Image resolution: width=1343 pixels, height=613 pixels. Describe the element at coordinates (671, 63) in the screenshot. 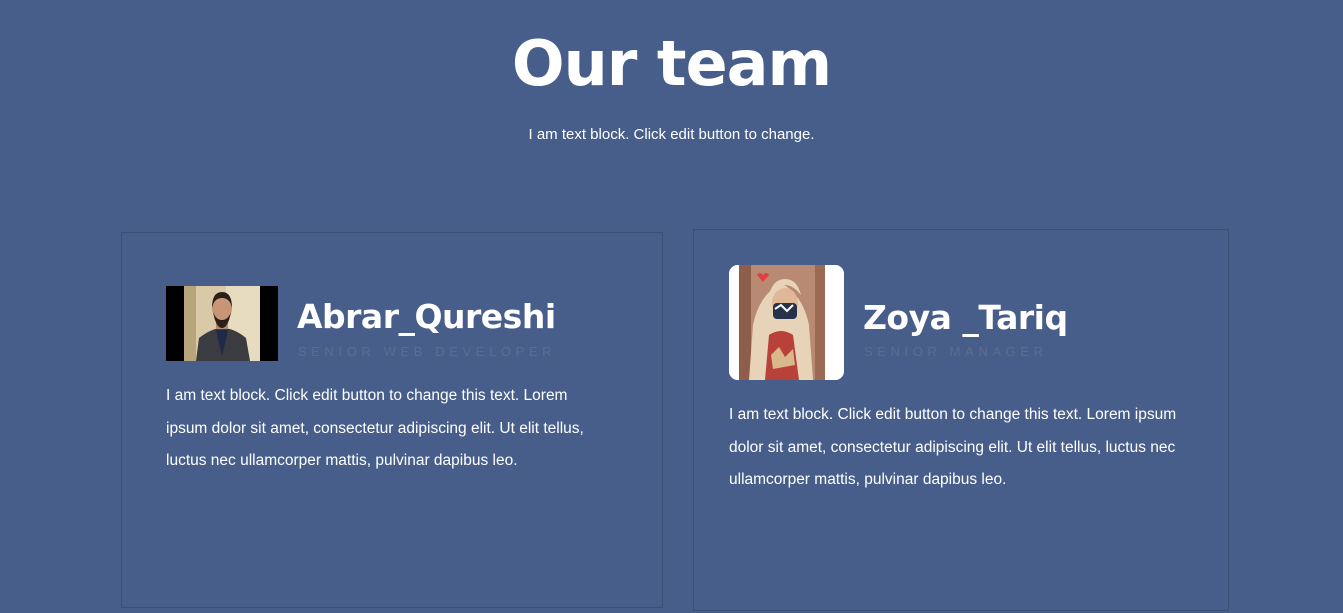

I see `section-title: Our team` at that location.